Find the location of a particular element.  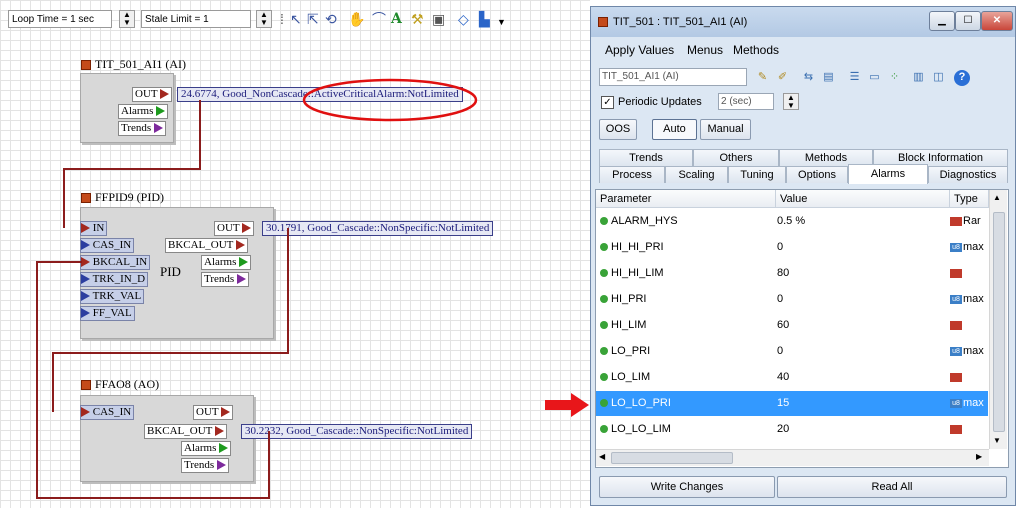

ai-out-port: OUT is located at coordinates (152, 94).